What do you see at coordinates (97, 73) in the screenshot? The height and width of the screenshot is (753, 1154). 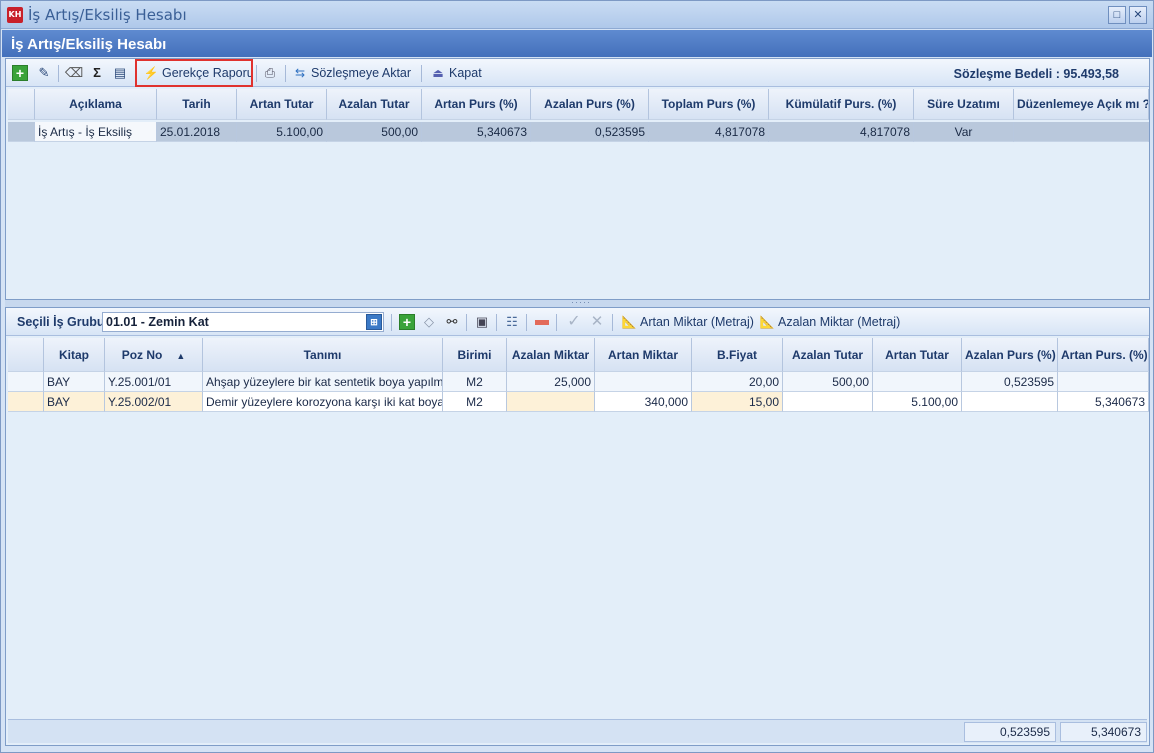 I see `sum-icon: Σ` at bounding box center [97, 73].